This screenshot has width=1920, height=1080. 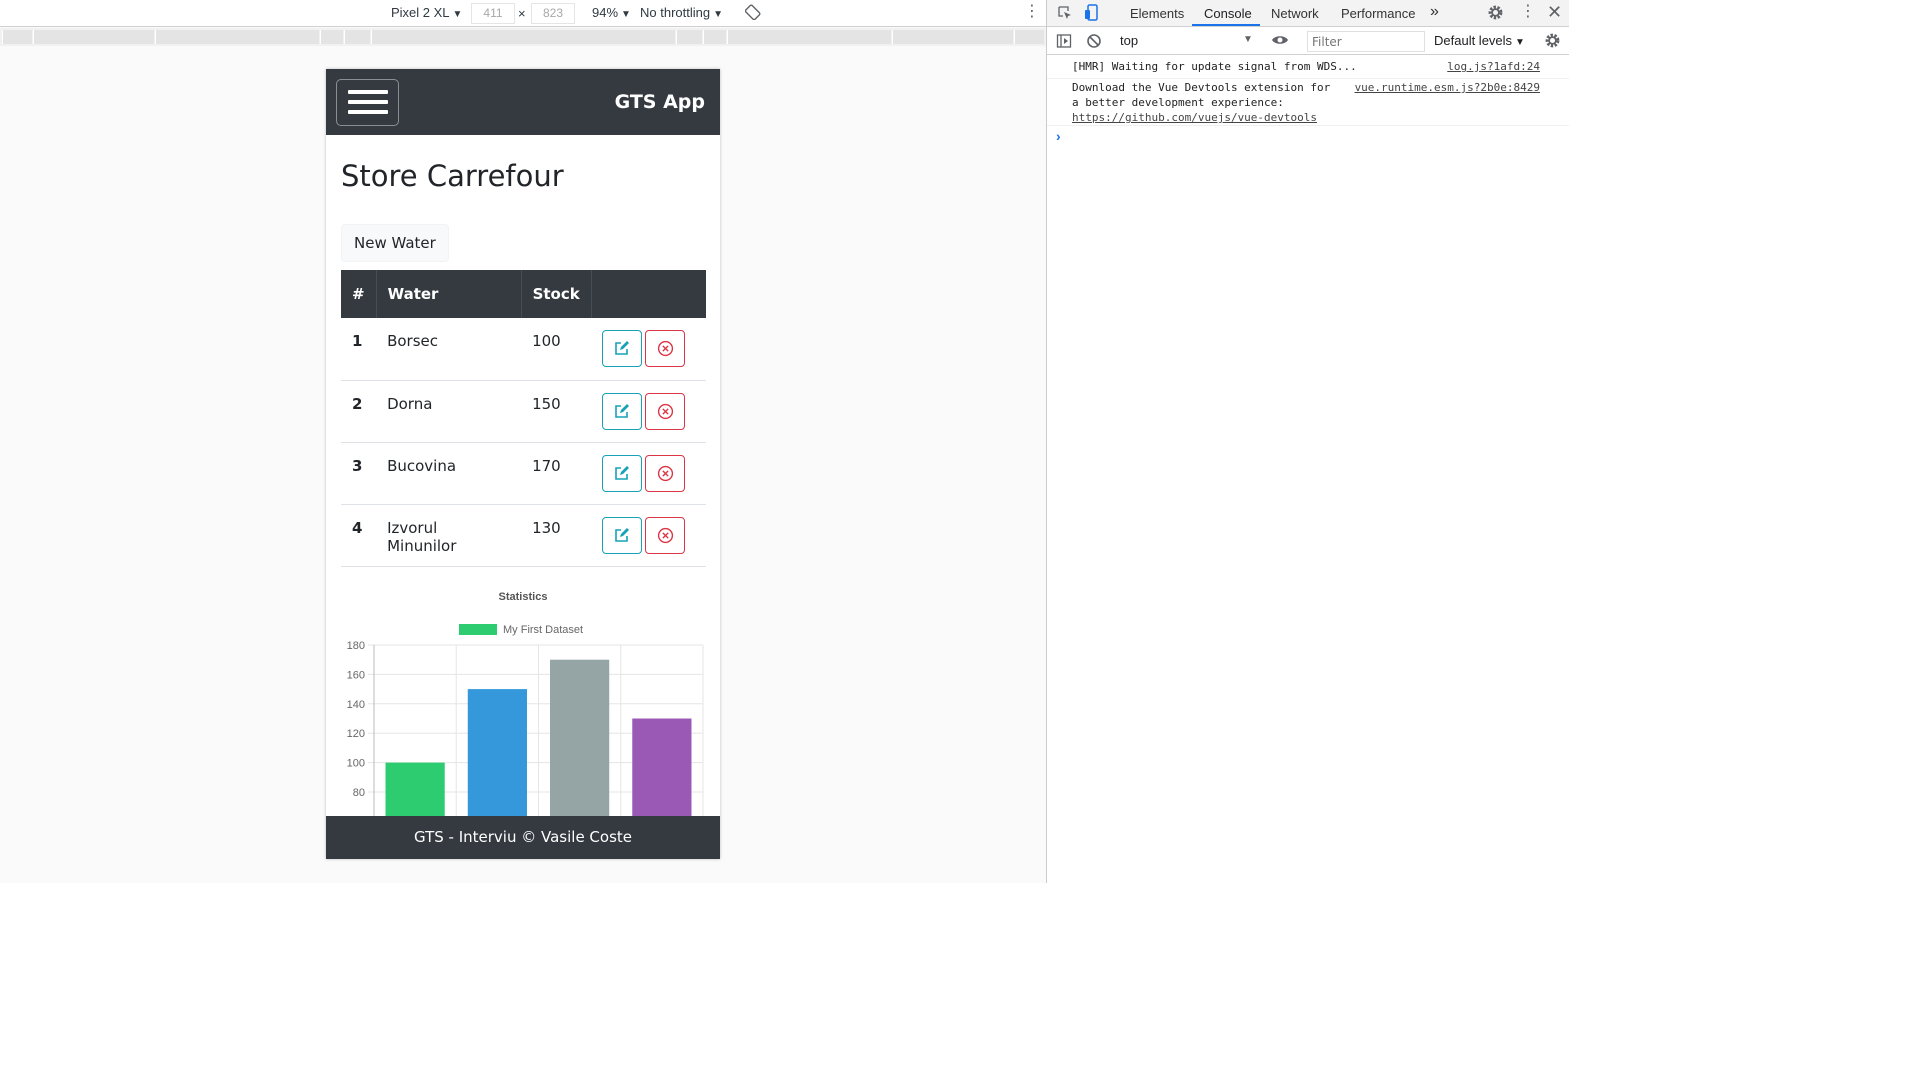 I want to click on water-stock: 150, so click(x=556, y=411).